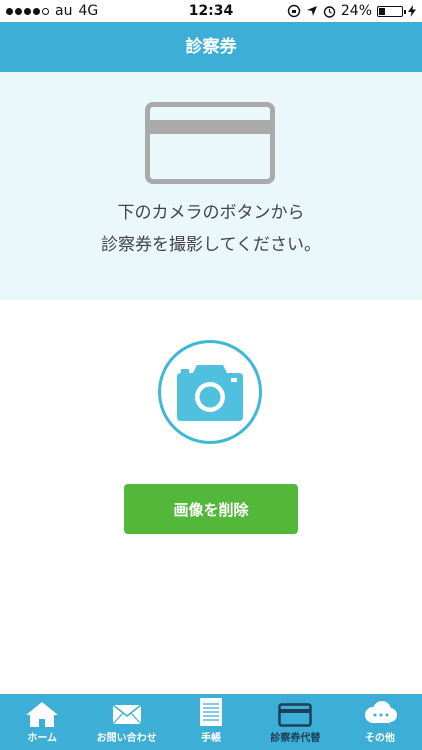 The image size is (422, 750). I want to click on charging-icon, so click(412, 11).